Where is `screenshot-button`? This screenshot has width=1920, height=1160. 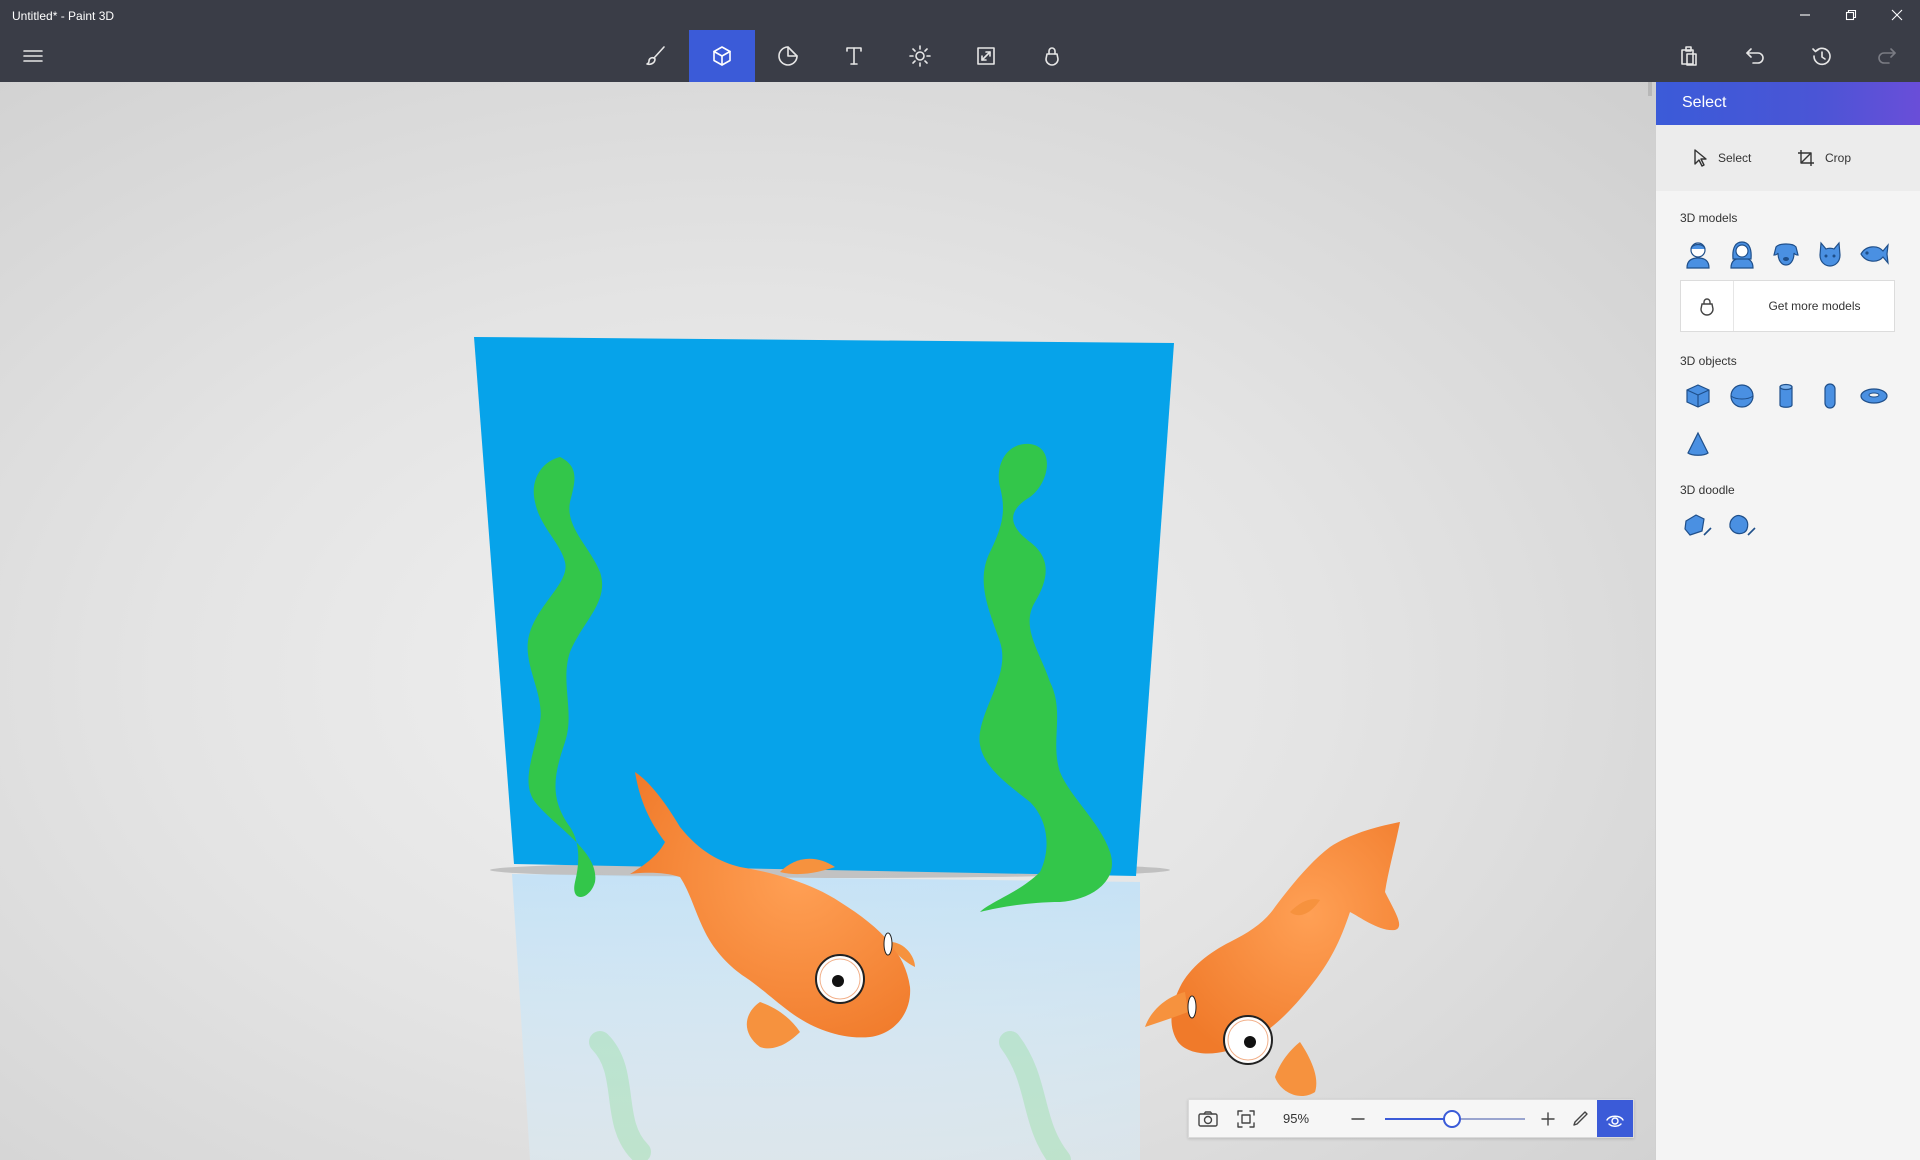
screenshot-button is located at coordinates (1208, 1118).